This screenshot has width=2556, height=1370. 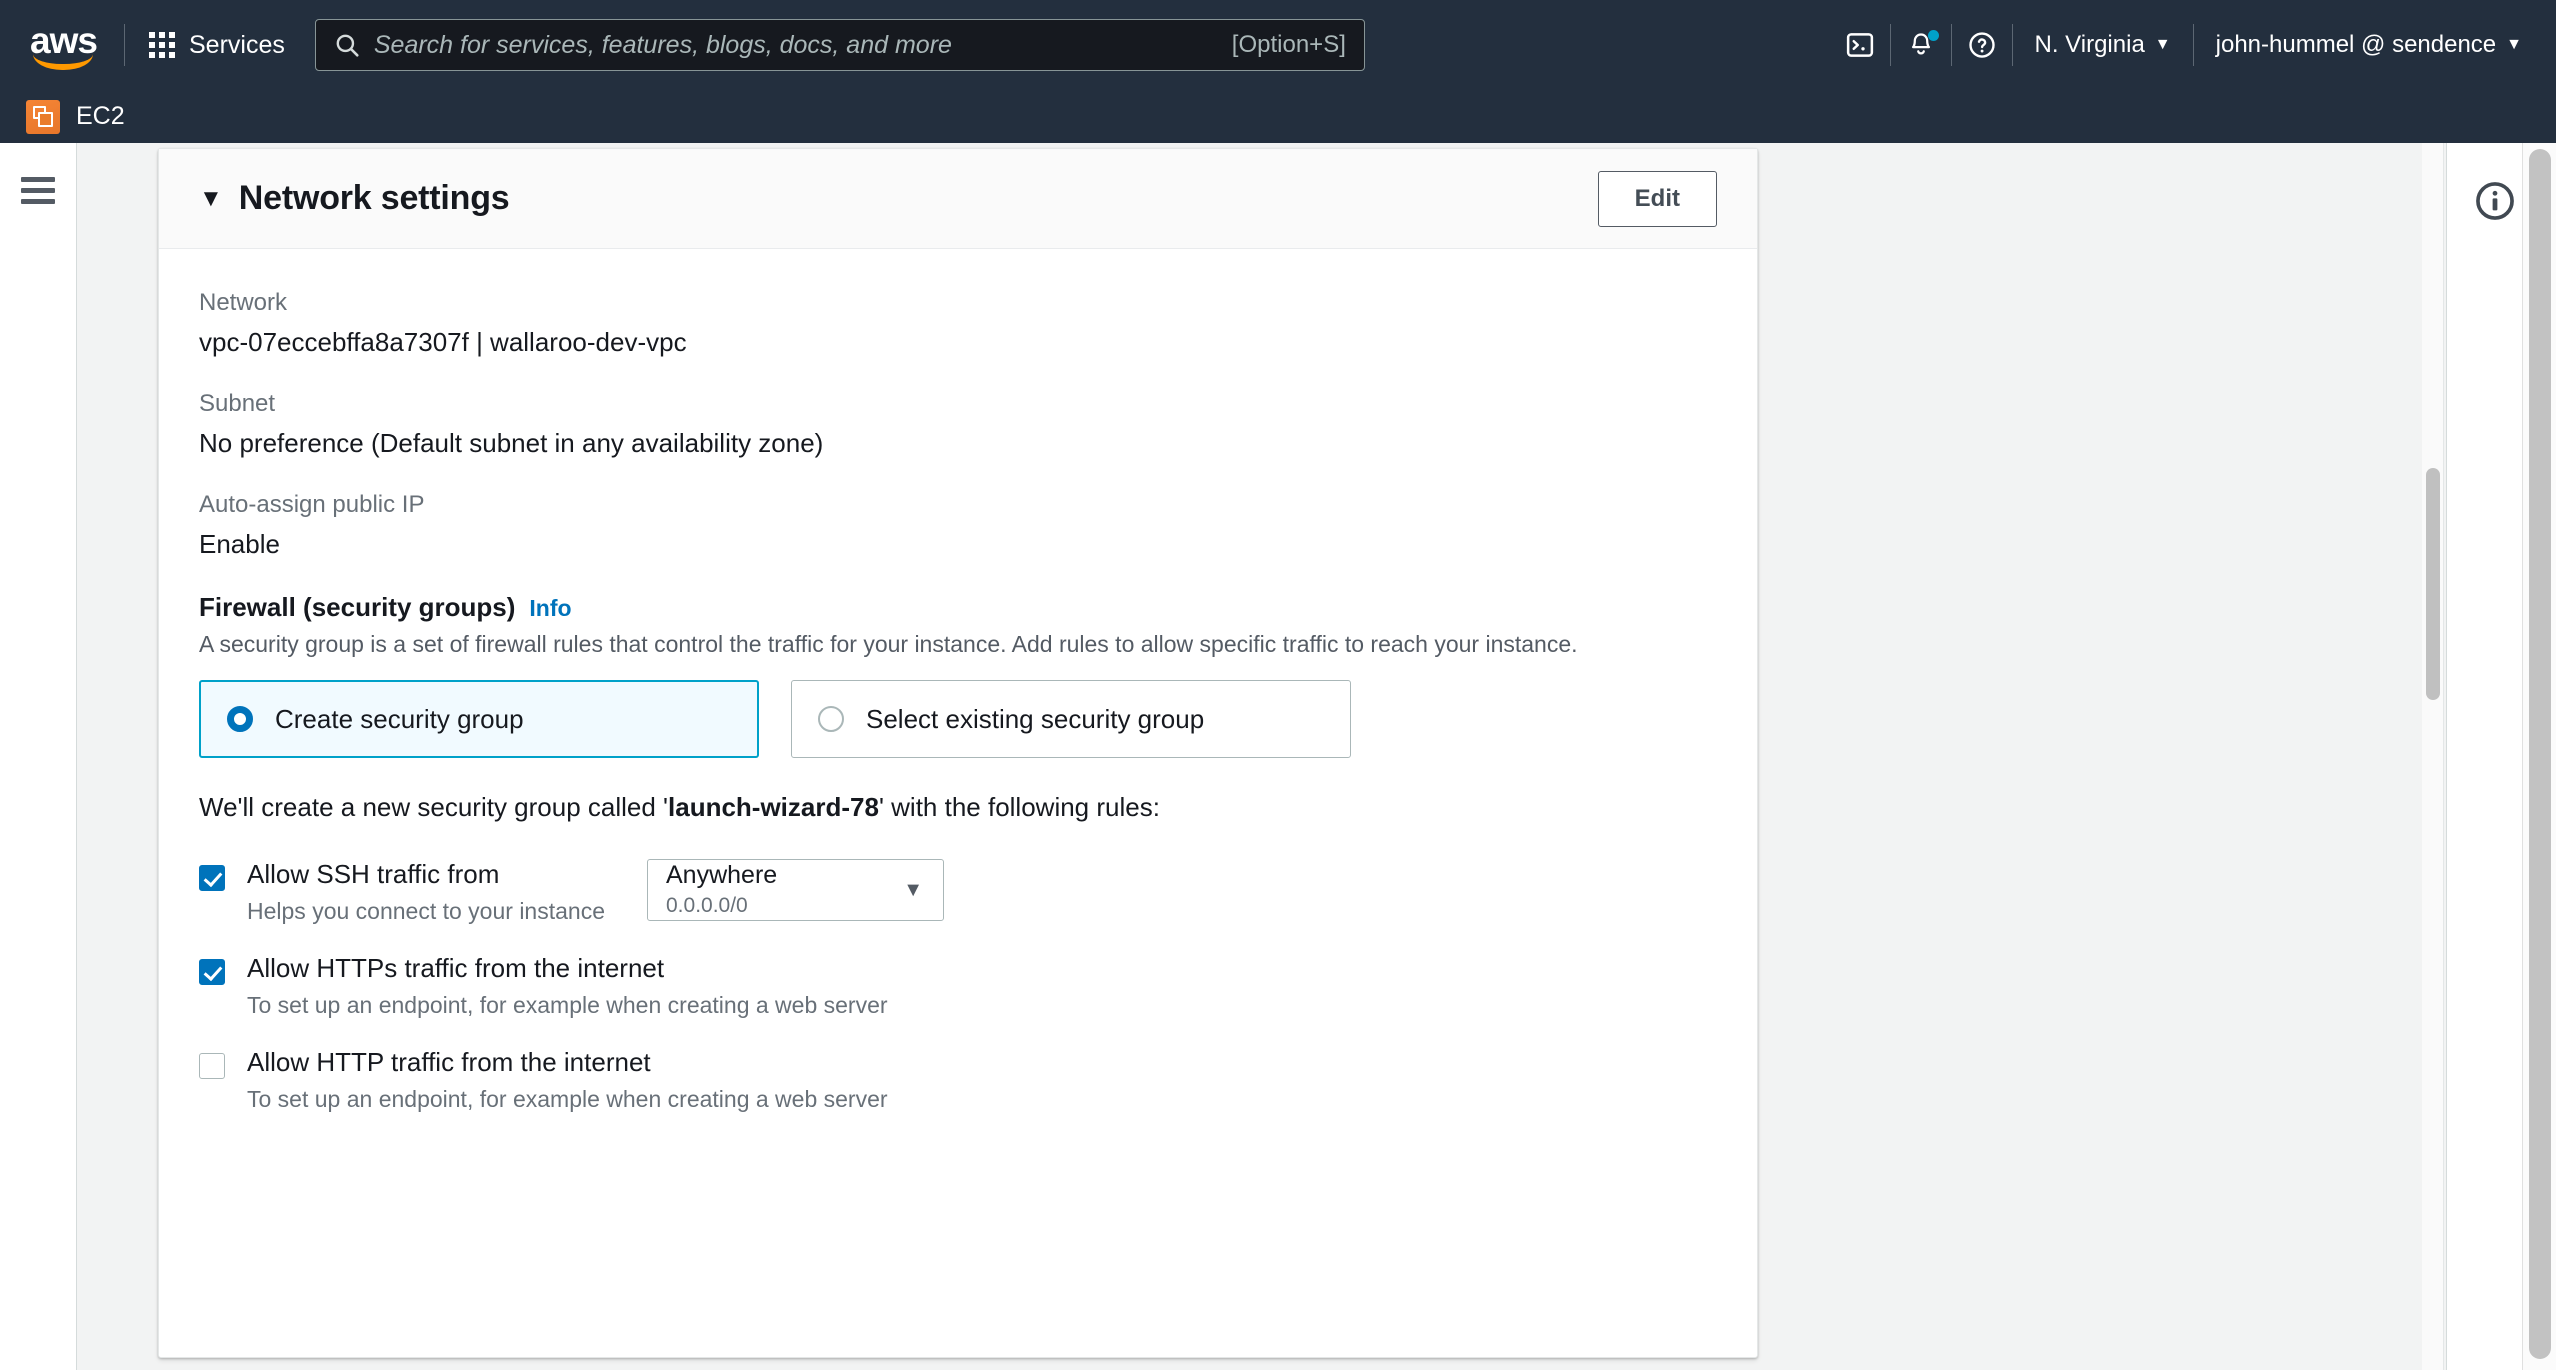 I want to click on note-suffix: ' with the following rules:, so click(x=1019, y=807).